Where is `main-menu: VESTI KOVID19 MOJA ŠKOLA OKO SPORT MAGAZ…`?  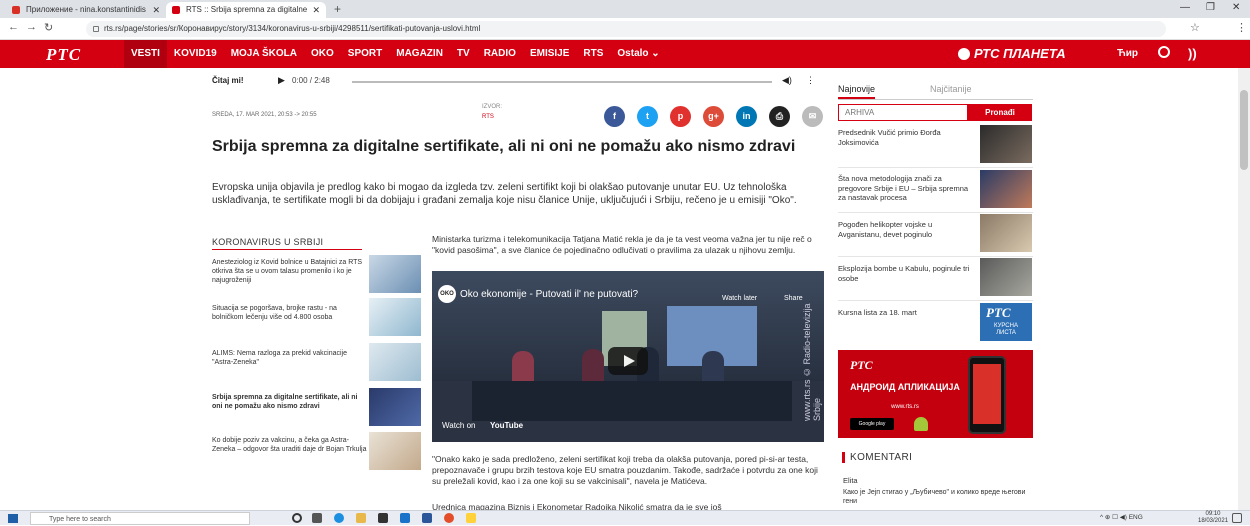
main-menu: VESTI KOVID19 MOJA ŠKOLA OKO SPORT MAGAZ… is located at coordinates (395, 54).